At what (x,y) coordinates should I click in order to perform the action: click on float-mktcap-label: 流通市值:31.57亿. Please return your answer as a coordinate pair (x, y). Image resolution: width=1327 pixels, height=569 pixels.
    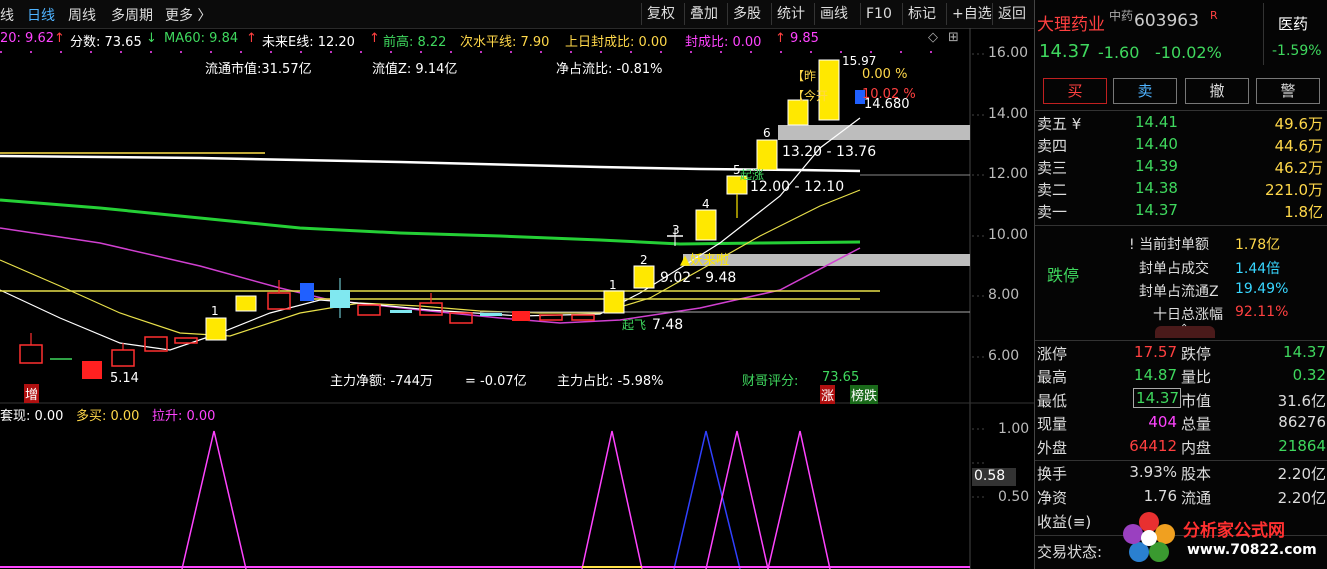
    Looking at the image, I should click on (258, 69).